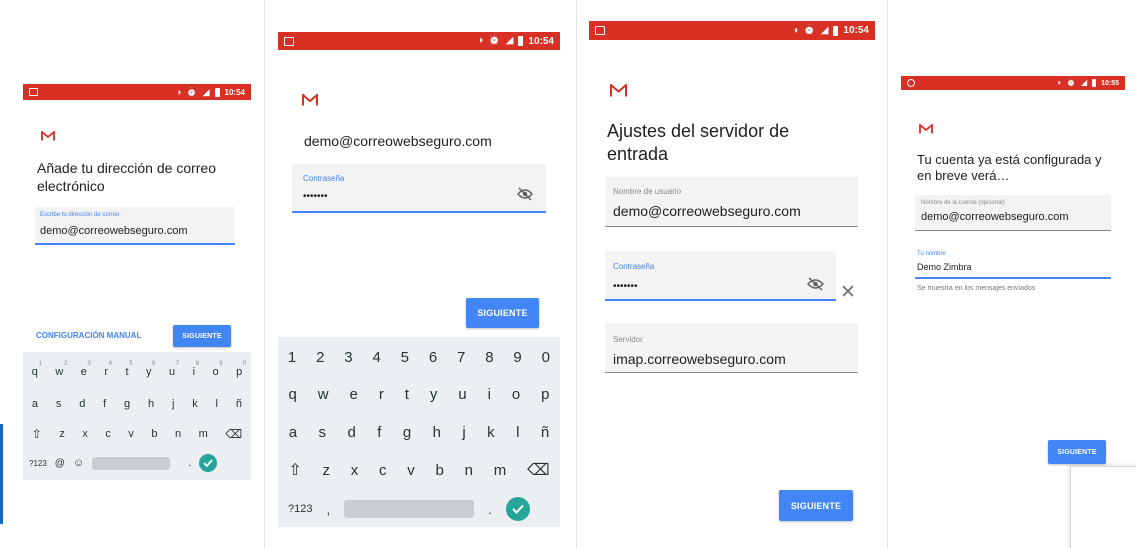 The image size is (1136, 548). I want to click on key-y: y, so click(434, 394).